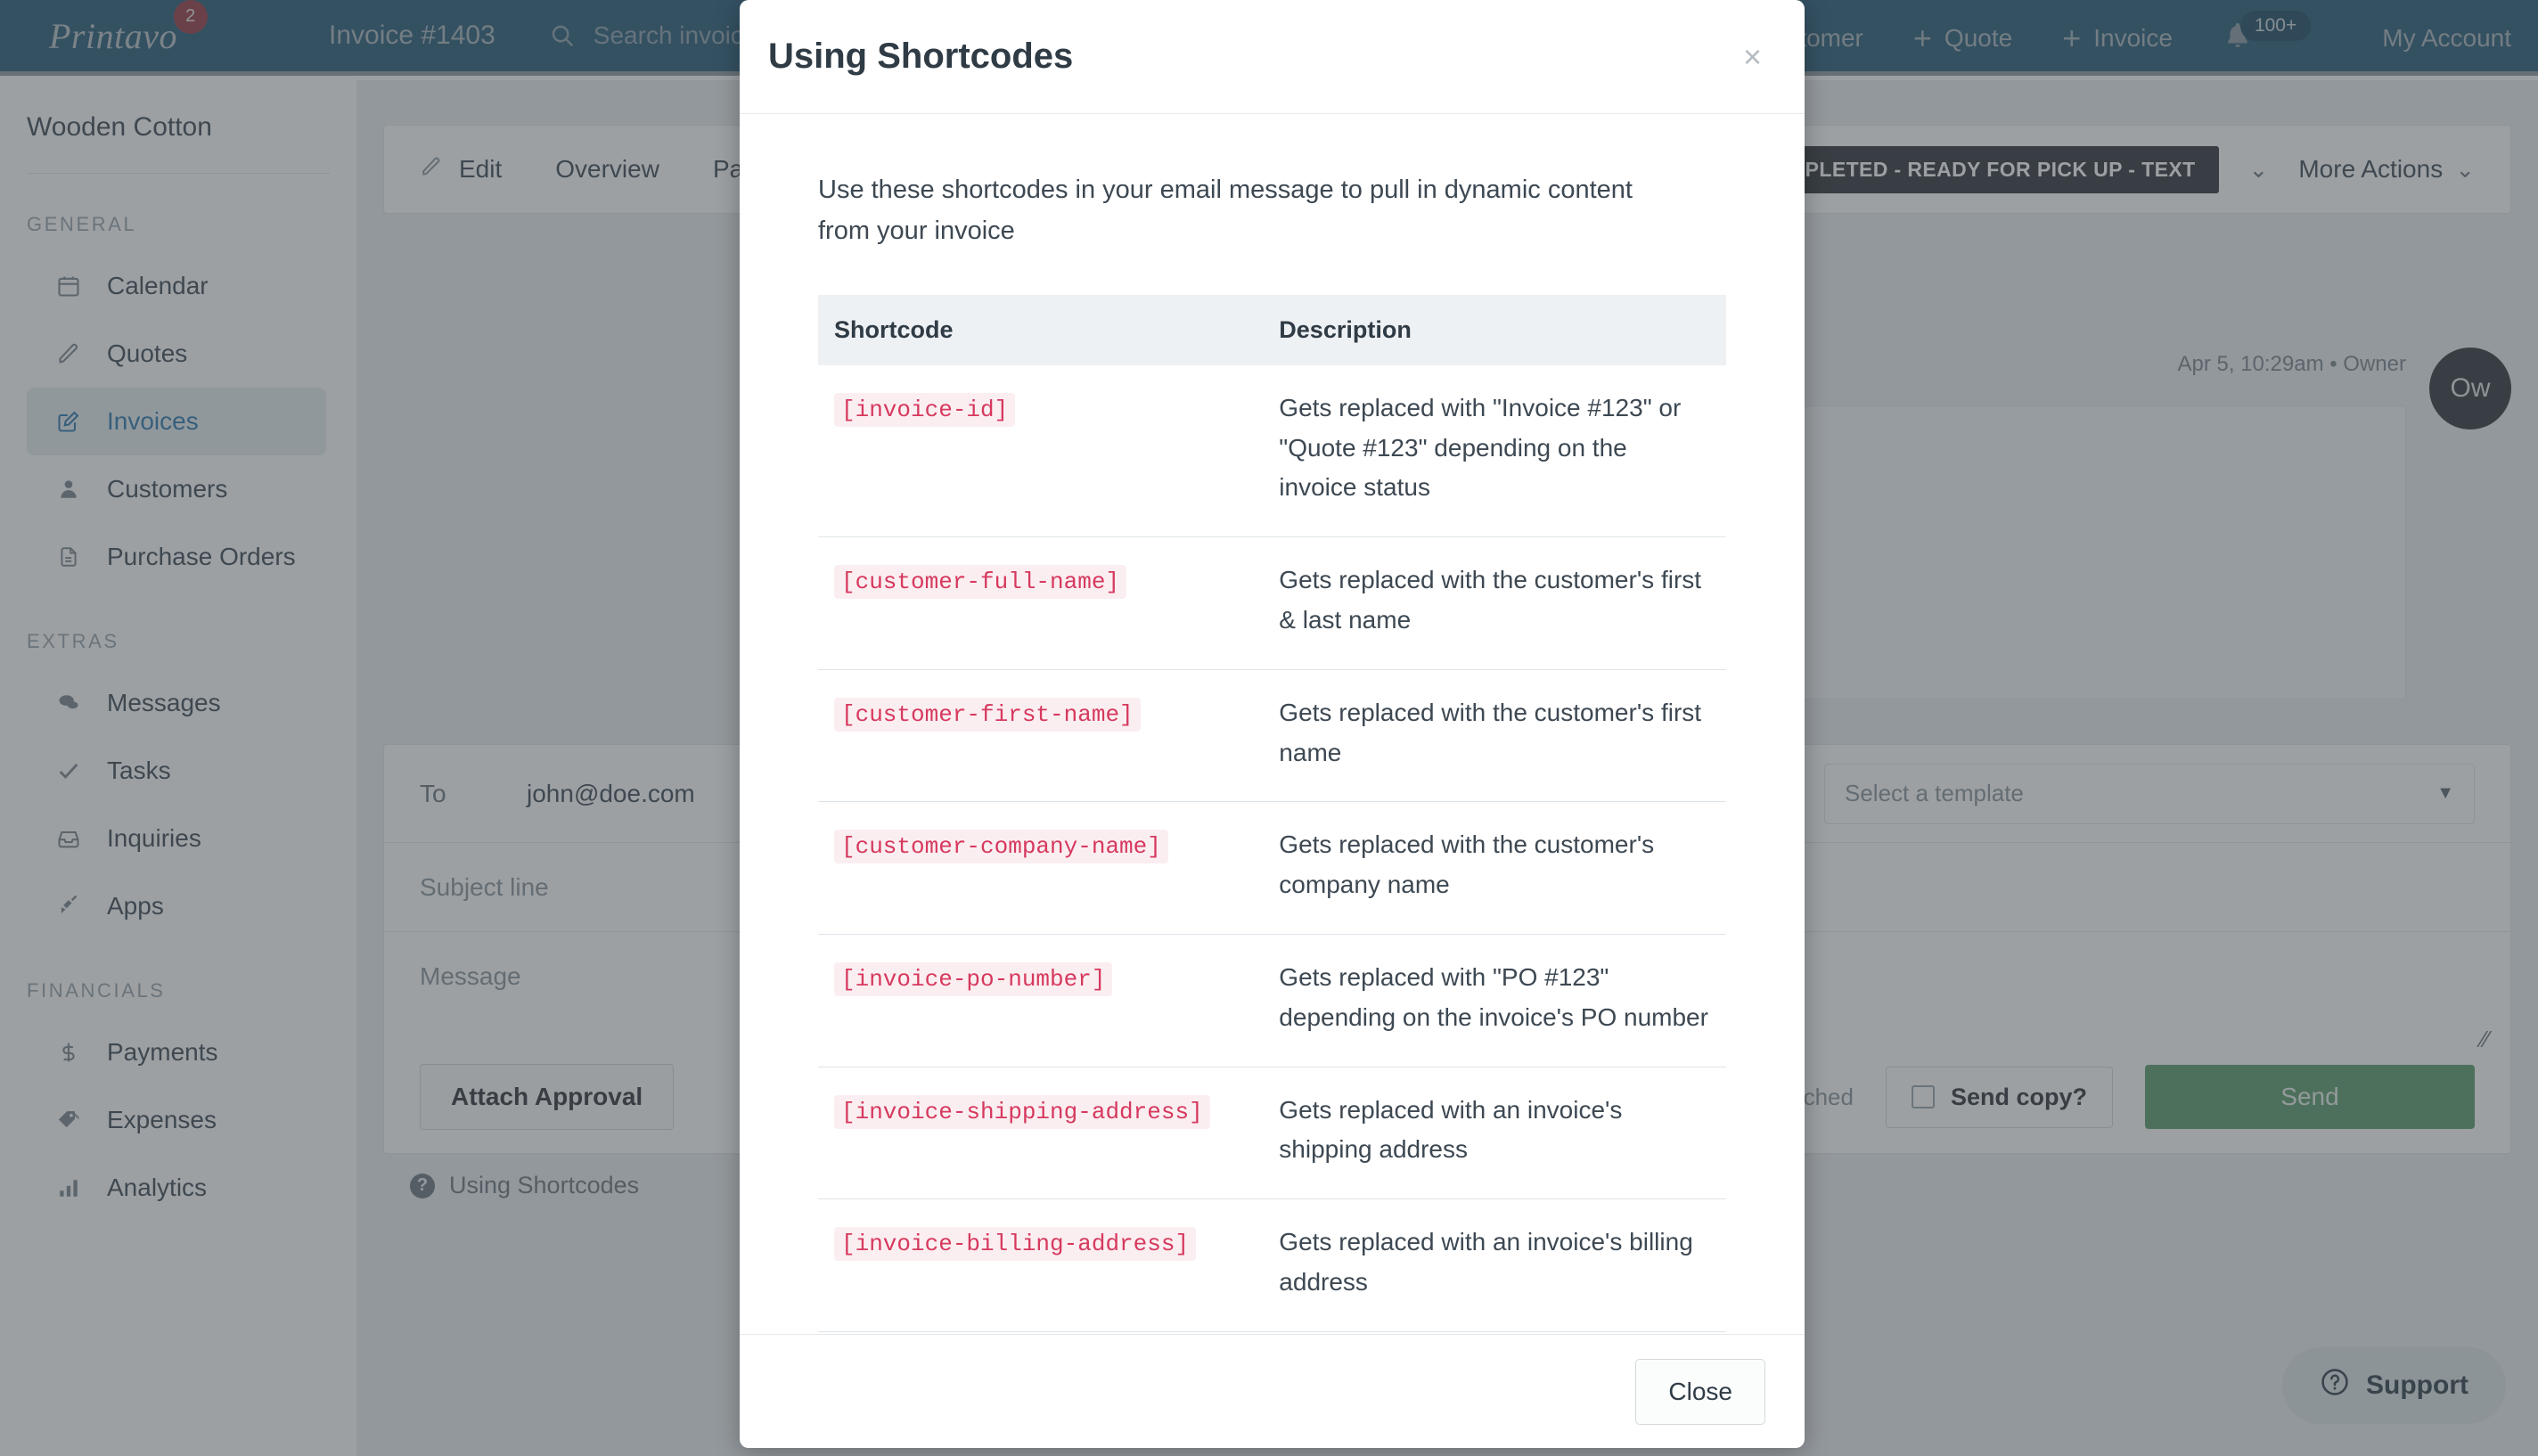 The width and height of the screenshot is (2538, 1456). What do you see at coordinates (1001, 847) in the screenshot?
I see `shortcode-token: [customer-company-name]` at bounding box center [1001, 847].